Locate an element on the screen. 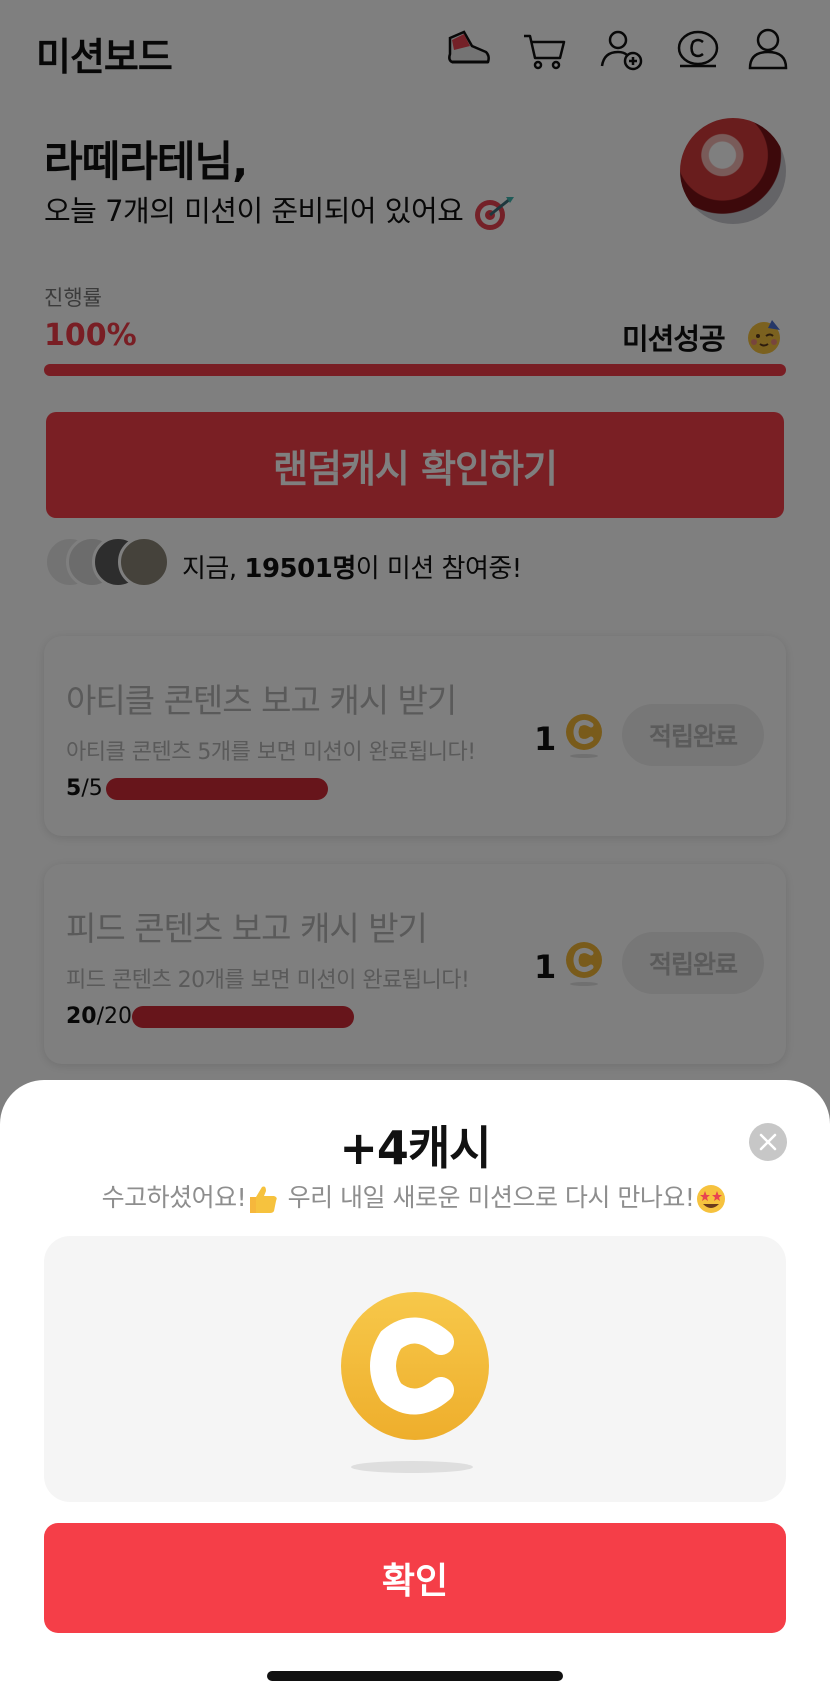 This screenshot has width=830, height=1683. reward-message: 수고하셨어요! 우리 내일 새로운 미션으로 다시 만나요! is located at coordinates (415, 1196).